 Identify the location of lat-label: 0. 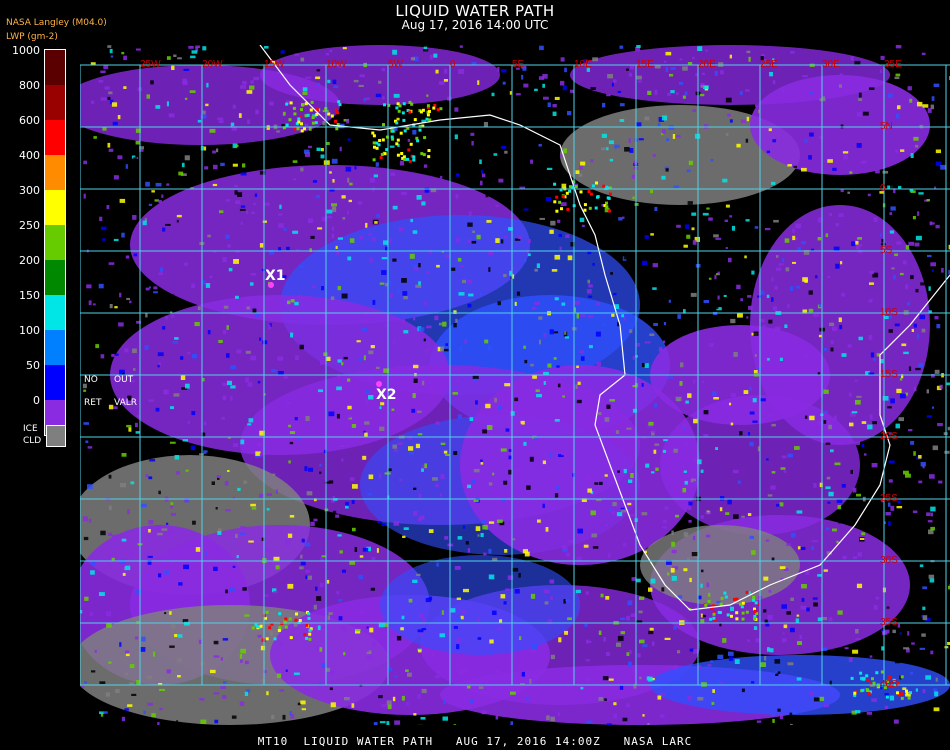
(883, 188).